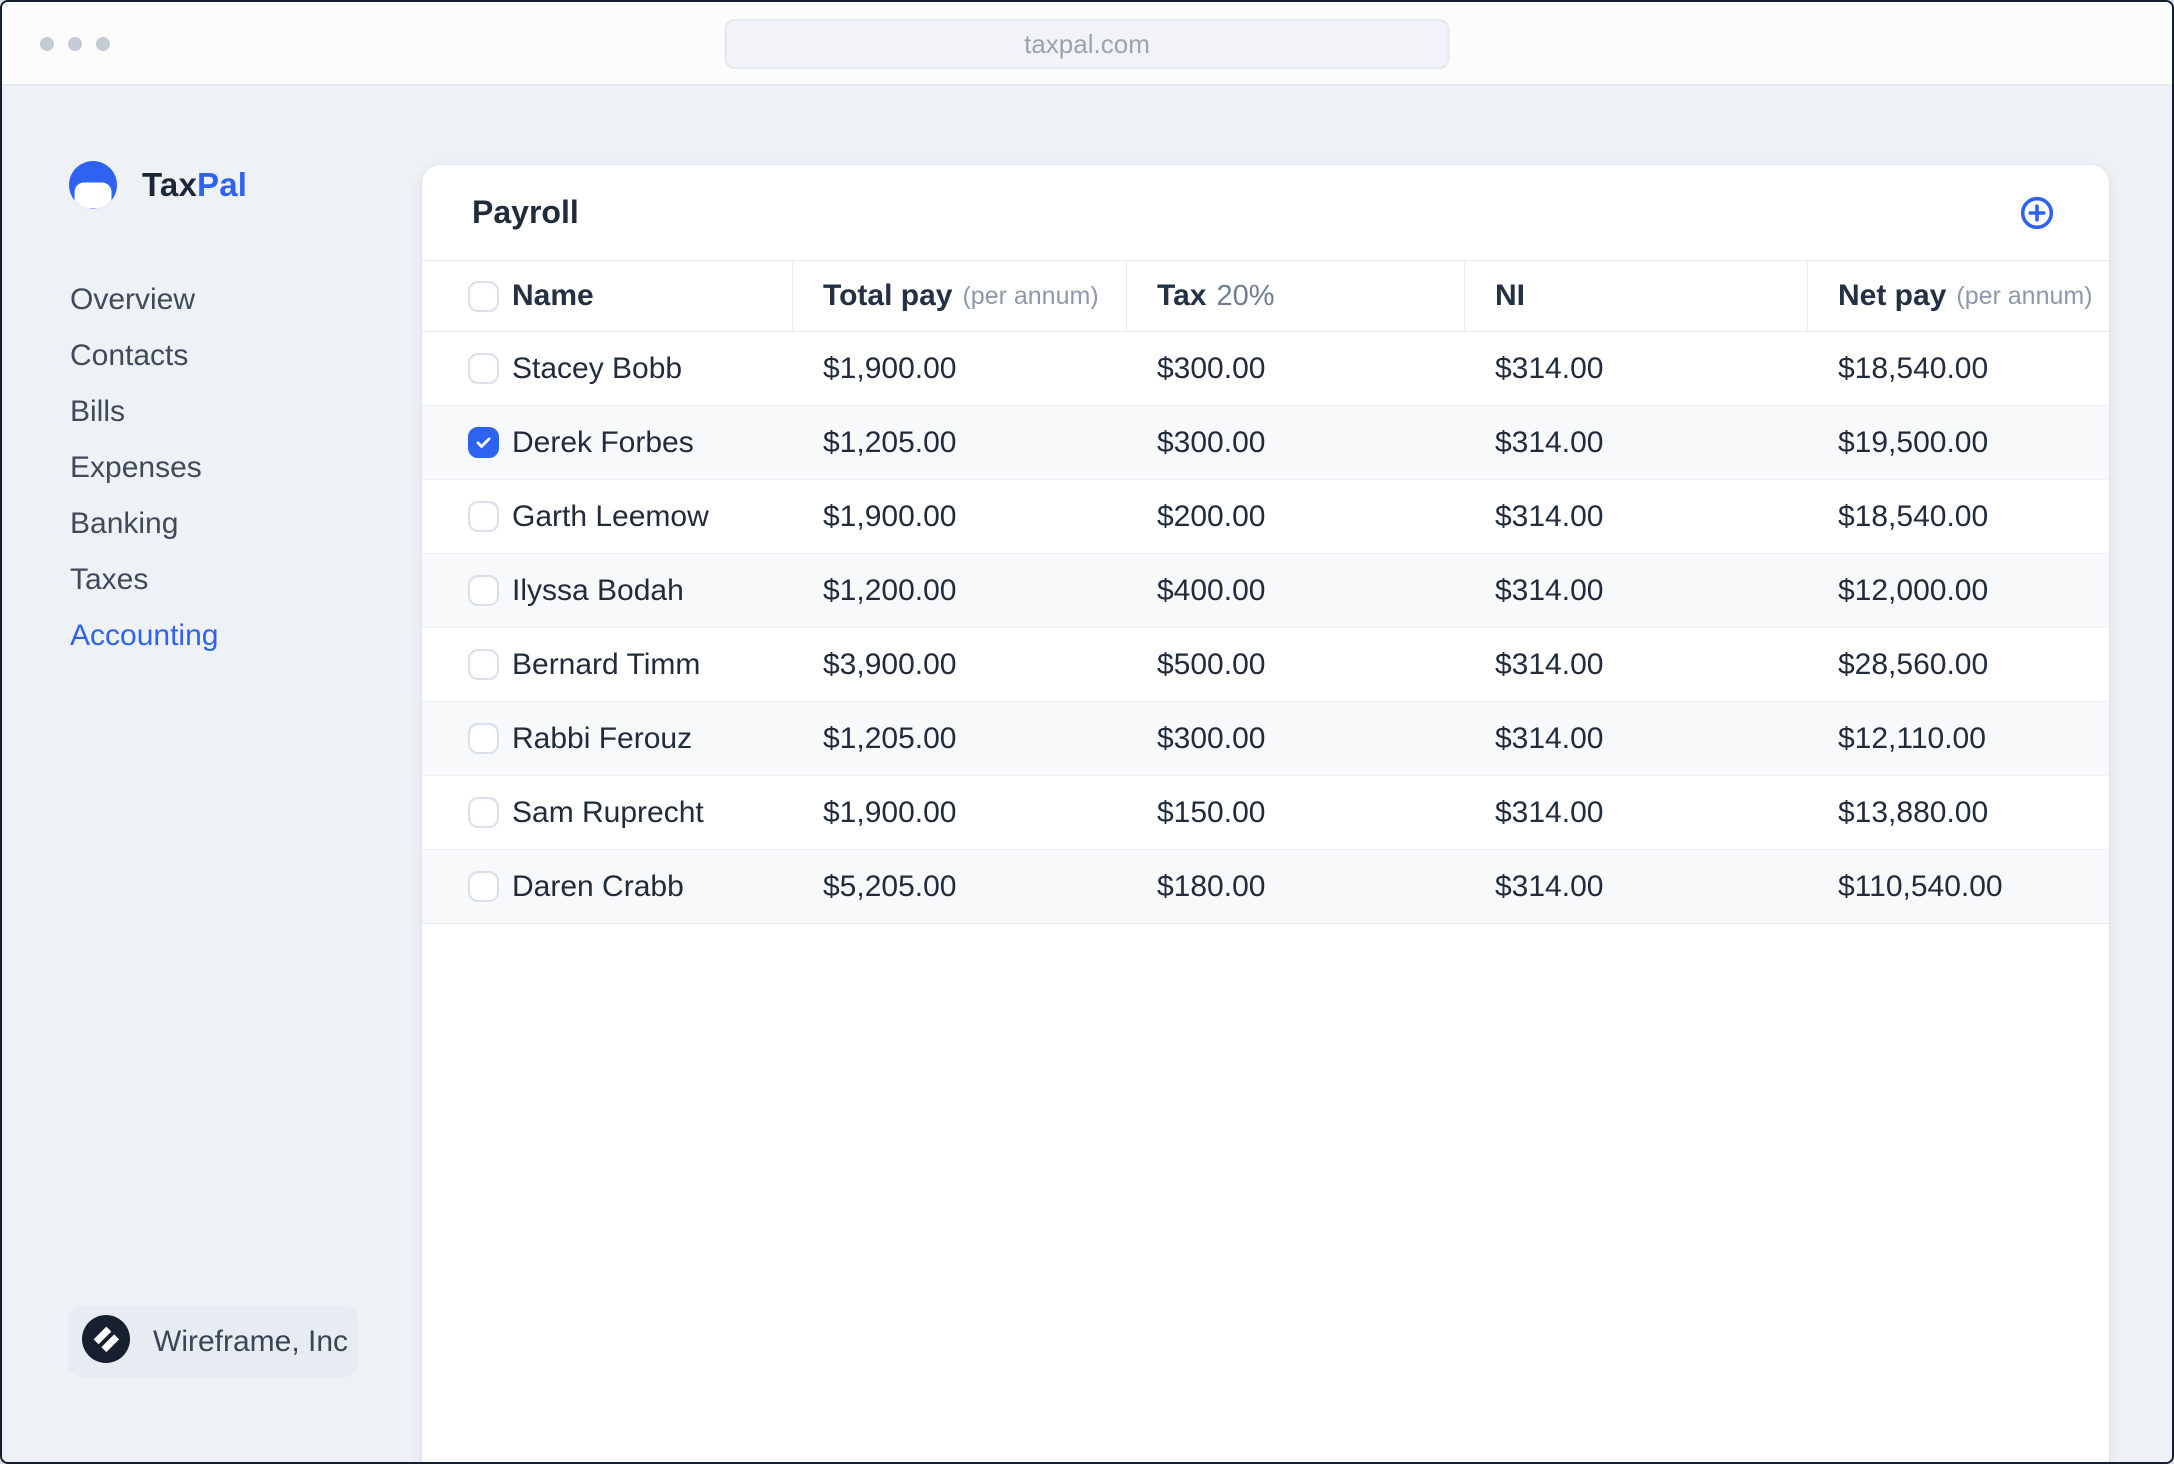 Image resolution: width=2174 pixels, height=1464 pixels. I want to click on card-header: Payroll, so click(1265, 212).